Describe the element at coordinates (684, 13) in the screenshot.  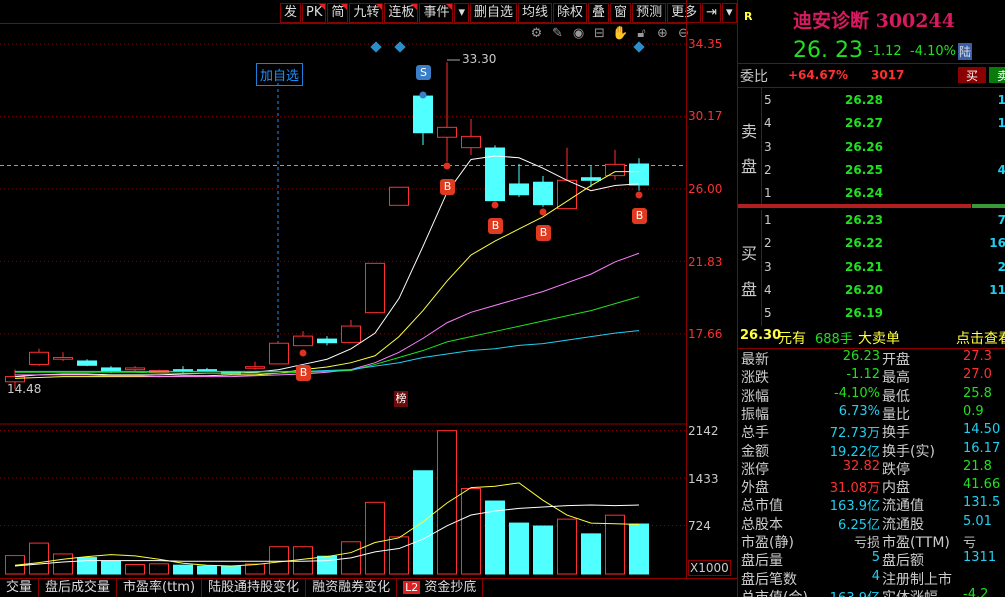
I see `toolbar-button: 更多` at that location.